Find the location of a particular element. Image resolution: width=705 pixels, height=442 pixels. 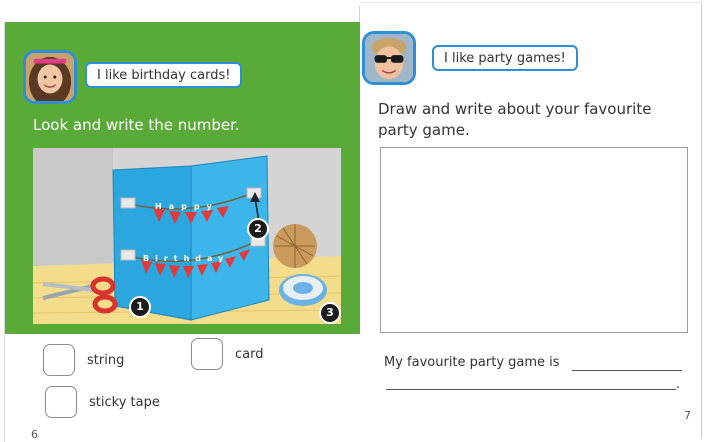

answer-box-string is located at coordinates (59, 360).